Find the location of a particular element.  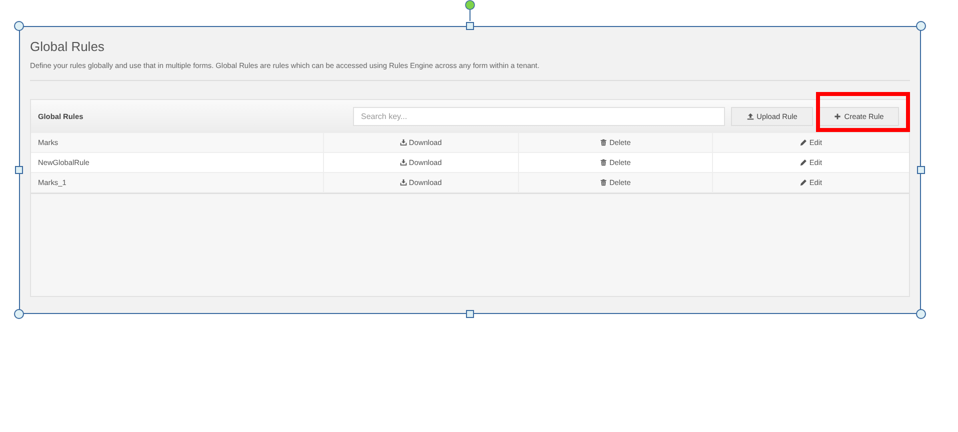

page-title: Global Rules is located at coordinates (68, 47).